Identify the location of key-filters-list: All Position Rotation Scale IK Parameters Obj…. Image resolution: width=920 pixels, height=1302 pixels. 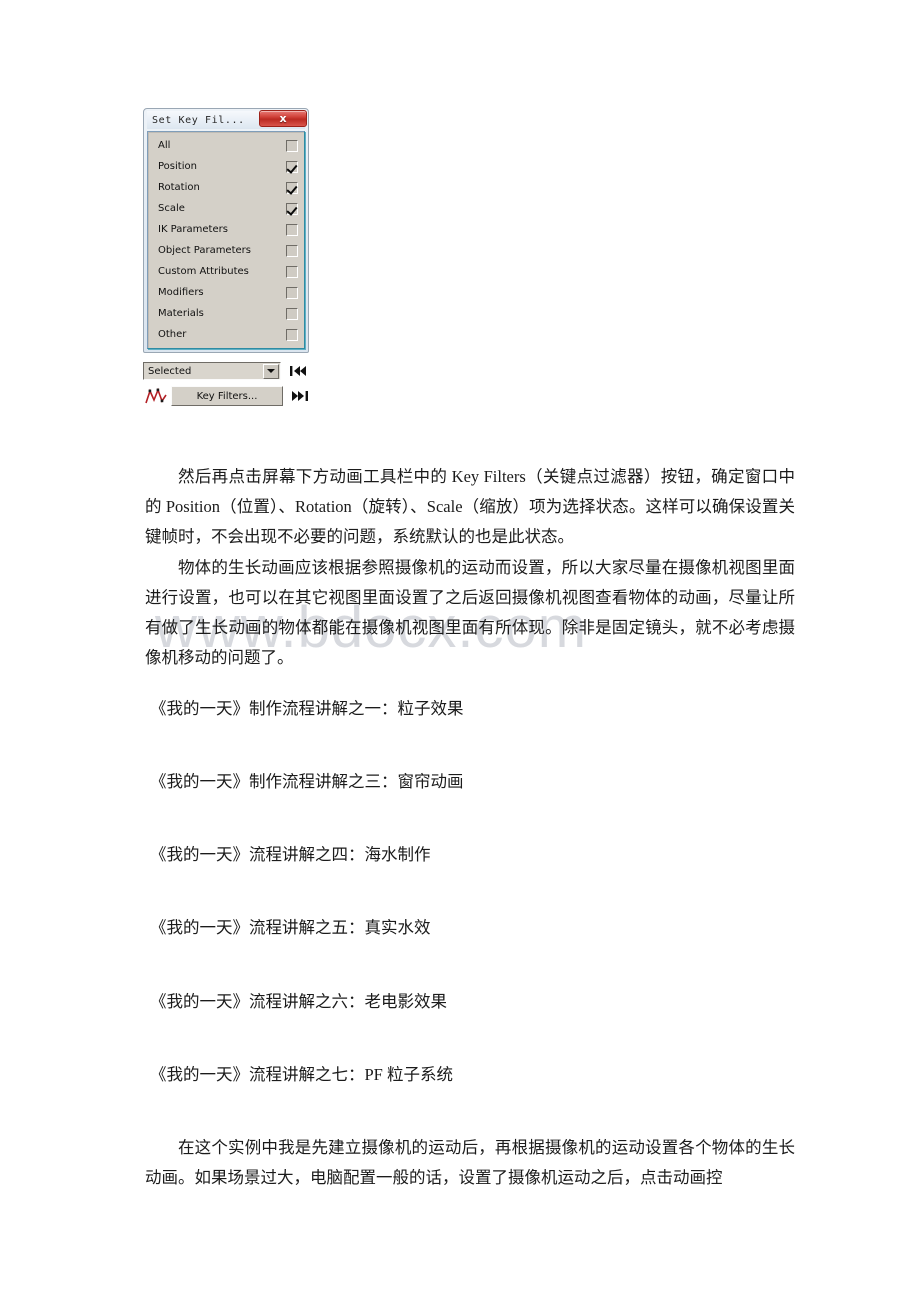
(226, 240).